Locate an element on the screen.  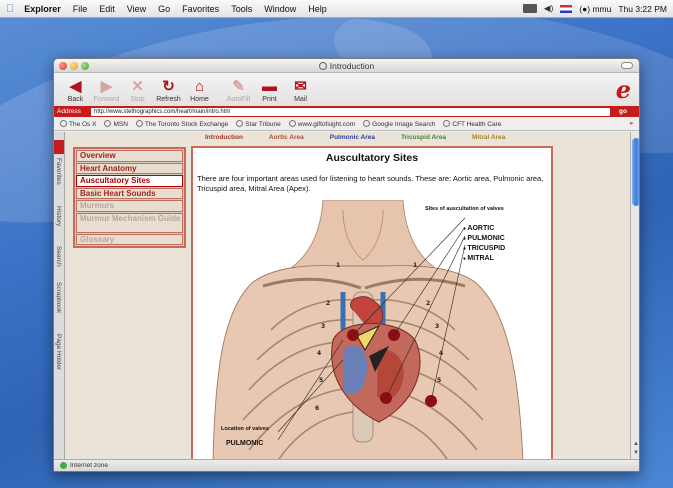
scrollbar-thumb is located at coordinates (635, 172).